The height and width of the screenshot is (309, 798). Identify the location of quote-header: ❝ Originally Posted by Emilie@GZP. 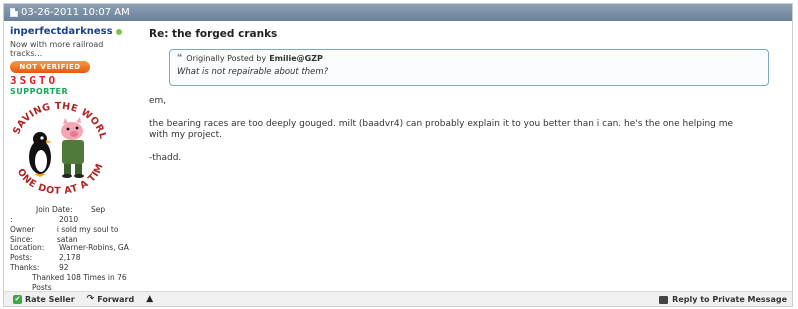
(472, 58).